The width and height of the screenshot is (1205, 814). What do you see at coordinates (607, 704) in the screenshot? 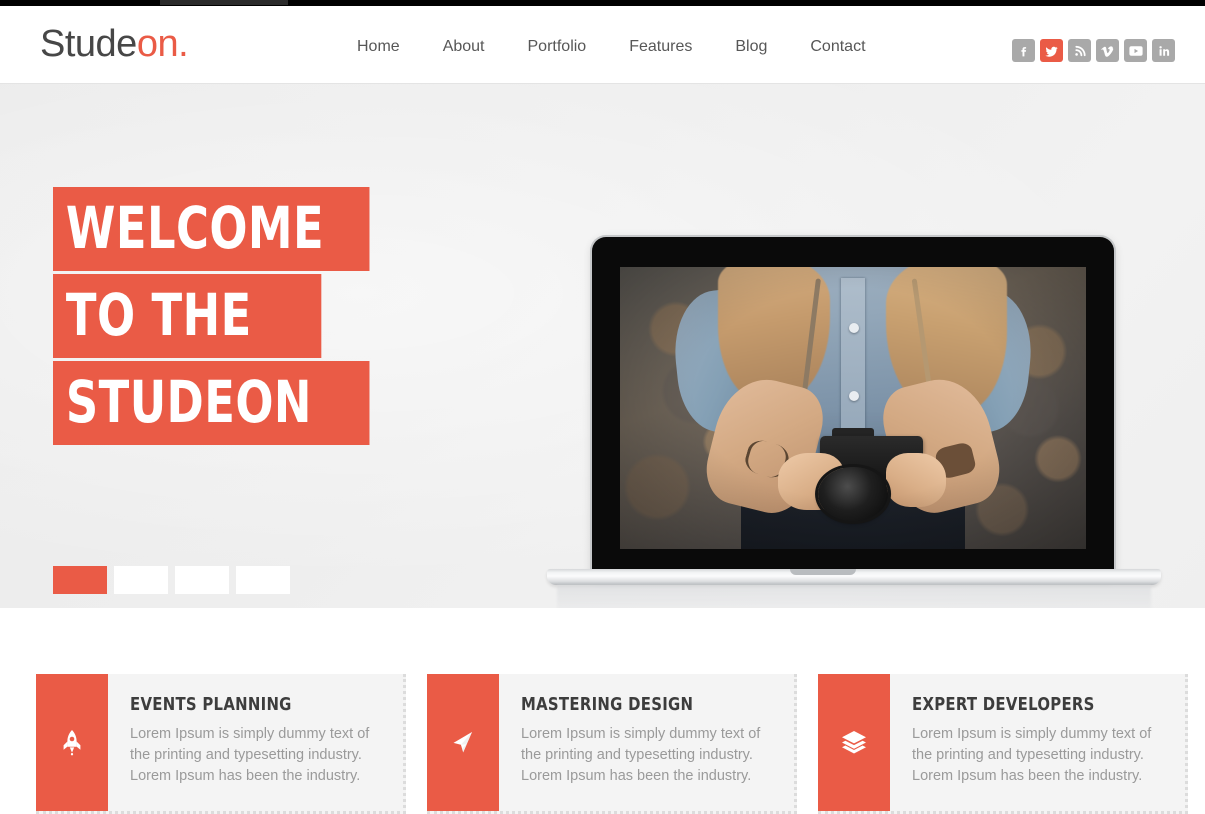
I see `feature-card-title: MASTERING DESIGN` at bounding box center [607, 704].